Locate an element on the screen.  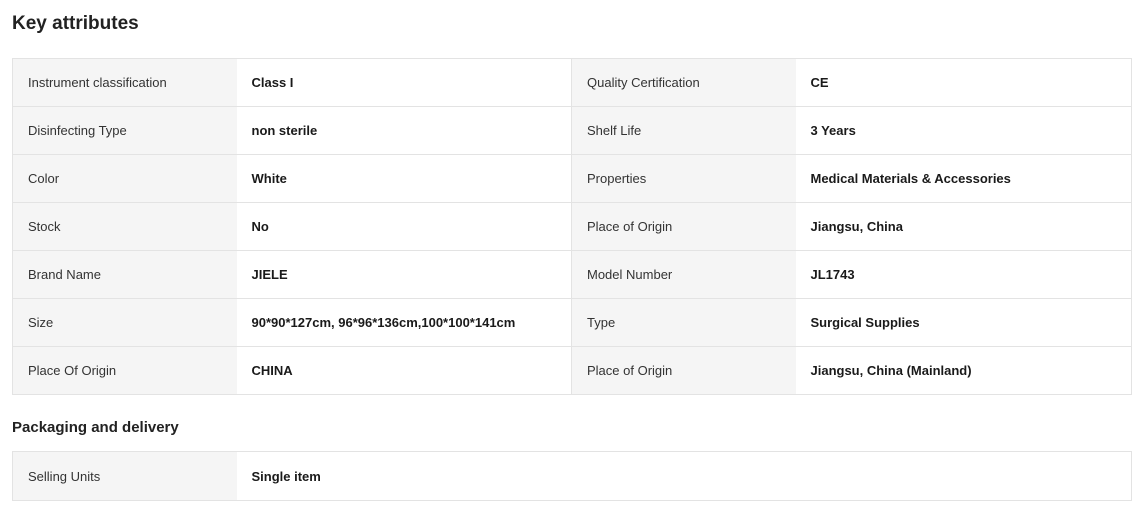
attribute-value: Single item is located at coordinates (684, 476).